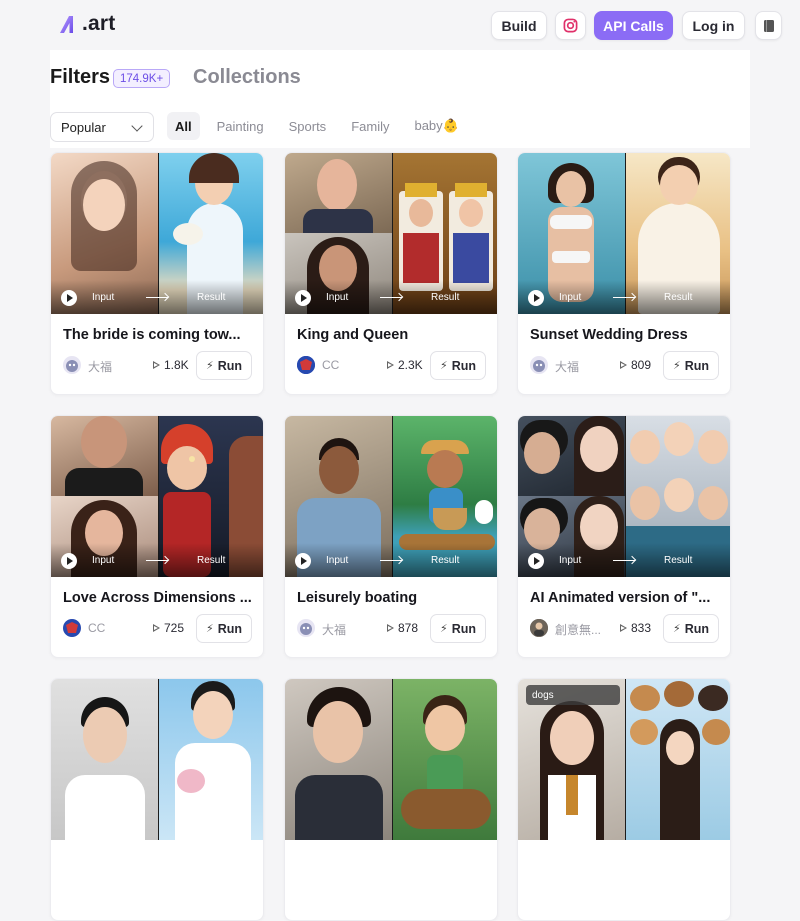 The width and height of the screenshot is (800, 921). What do you see at coordinates (137, 126) in the screenshot?
I see `chevron-down-icon` at bounding box center [137, 126].